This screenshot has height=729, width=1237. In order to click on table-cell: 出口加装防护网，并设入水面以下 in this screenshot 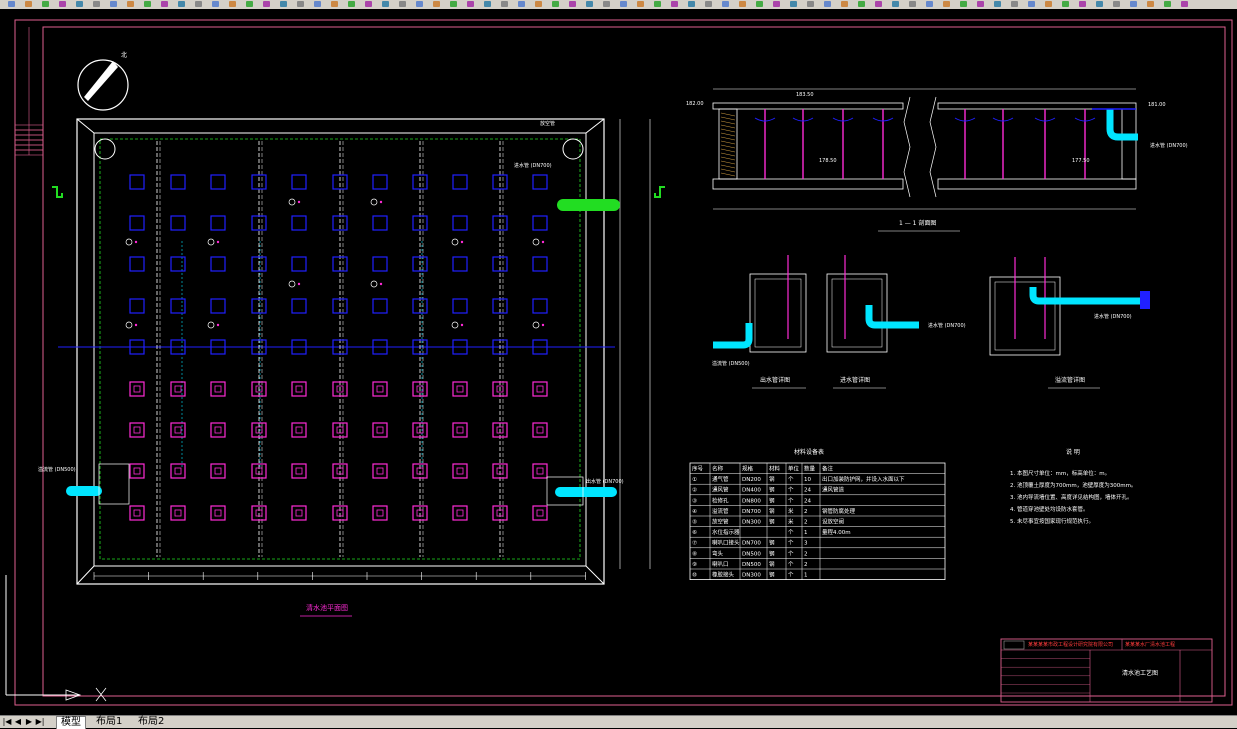, I will do `click(863, 479)`.